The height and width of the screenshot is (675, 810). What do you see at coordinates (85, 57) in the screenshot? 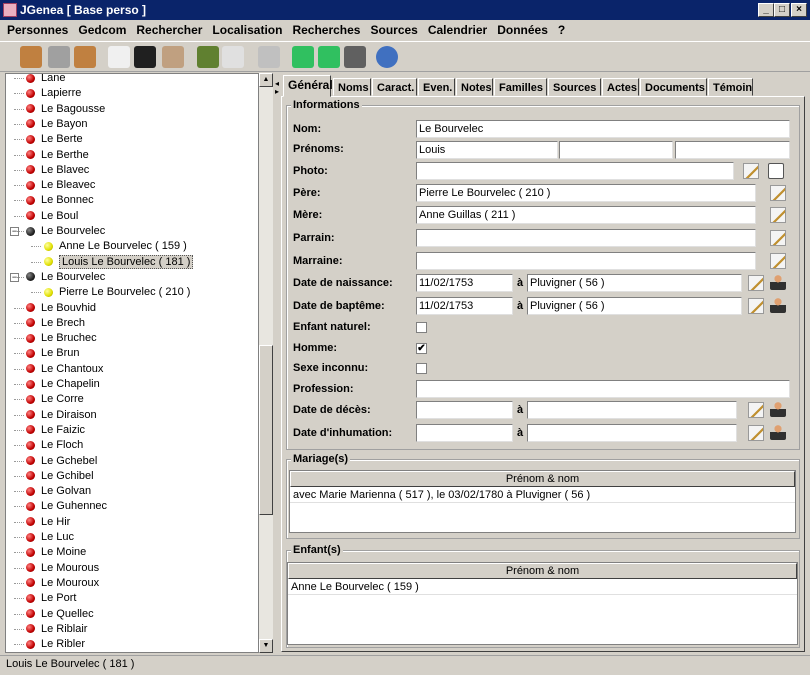
I see `remove-person-icon` at bounding box center [85, 57].